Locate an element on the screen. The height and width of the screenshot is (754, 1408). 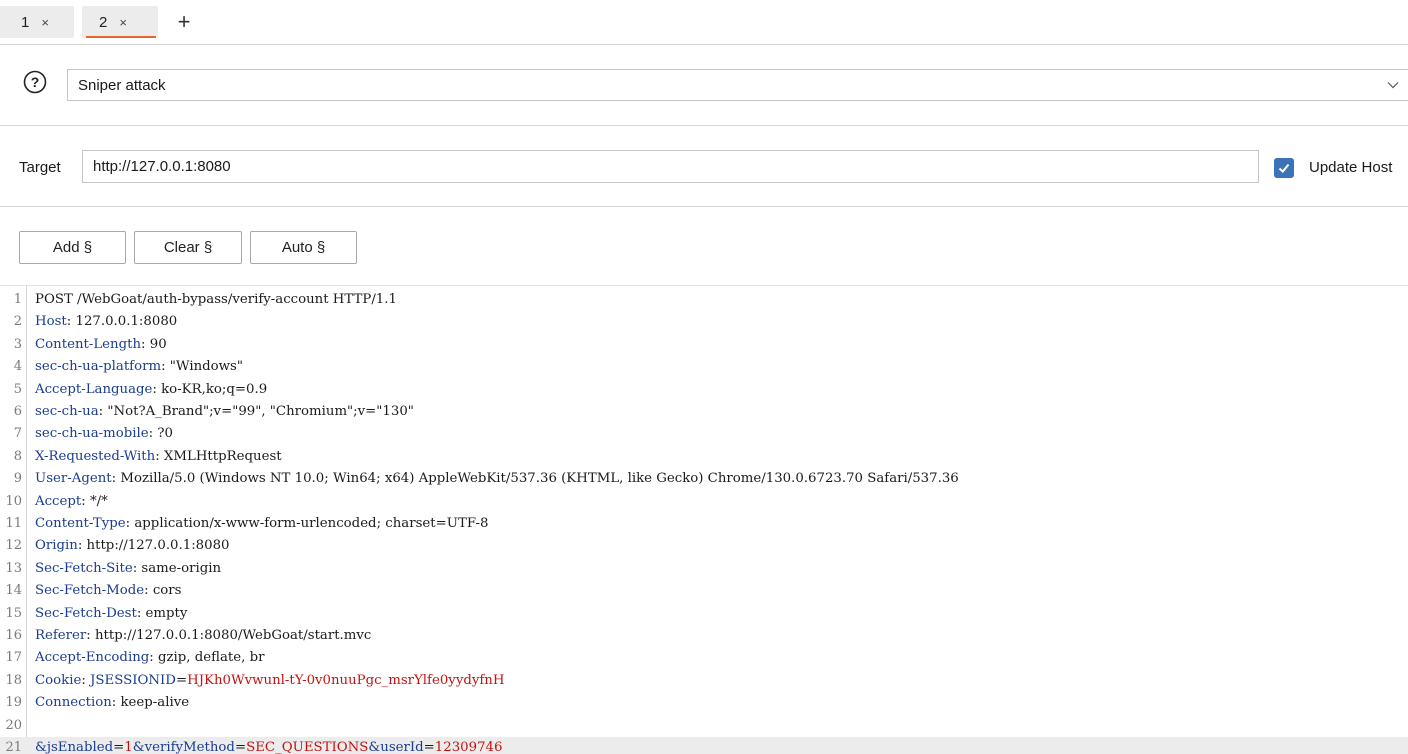
target-input: http://127.0.0.1:8080 is located at coordinates (670, 166).